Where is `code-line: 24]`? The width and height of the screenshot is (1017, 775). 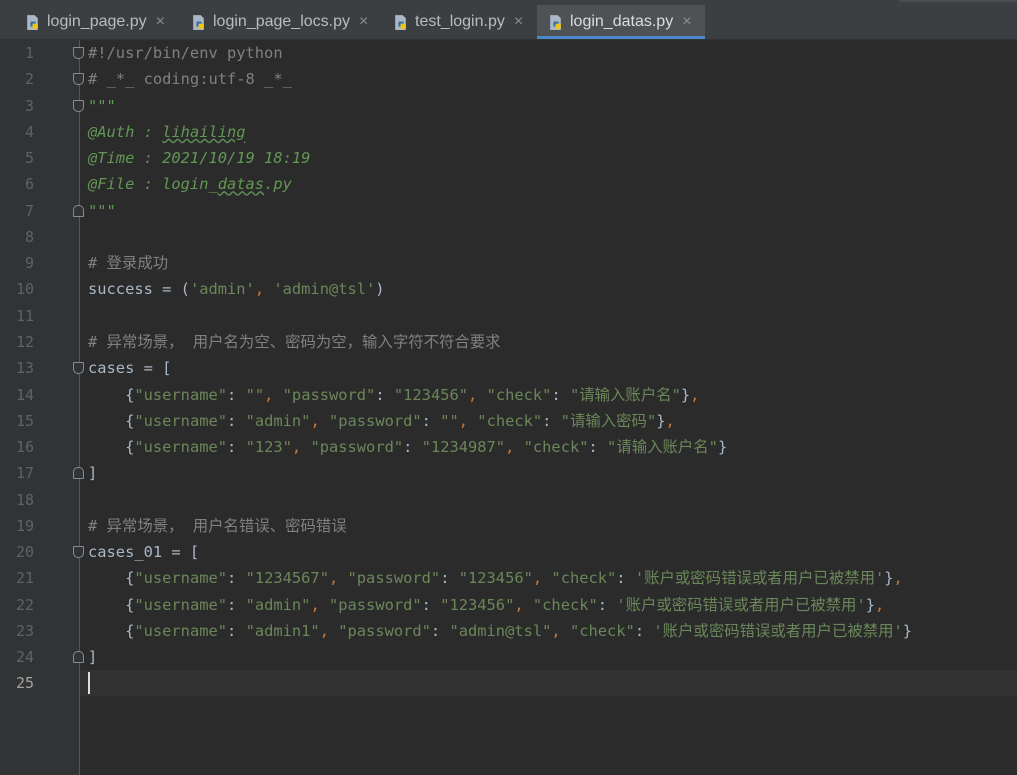
code-line: 24] is located at coordinates (508, 657).